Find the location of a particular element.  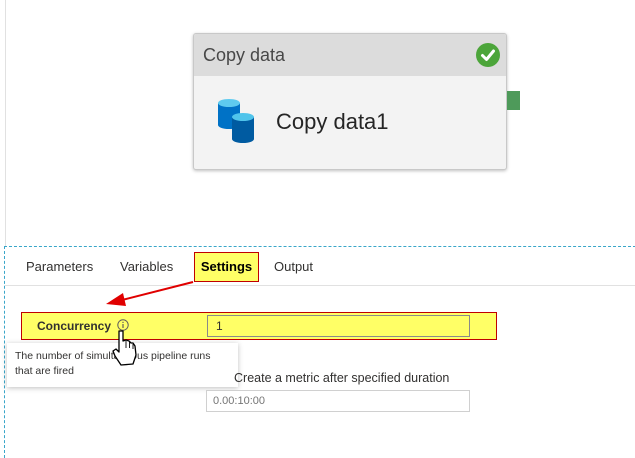

database-icon is located at coordinates (236, 121).